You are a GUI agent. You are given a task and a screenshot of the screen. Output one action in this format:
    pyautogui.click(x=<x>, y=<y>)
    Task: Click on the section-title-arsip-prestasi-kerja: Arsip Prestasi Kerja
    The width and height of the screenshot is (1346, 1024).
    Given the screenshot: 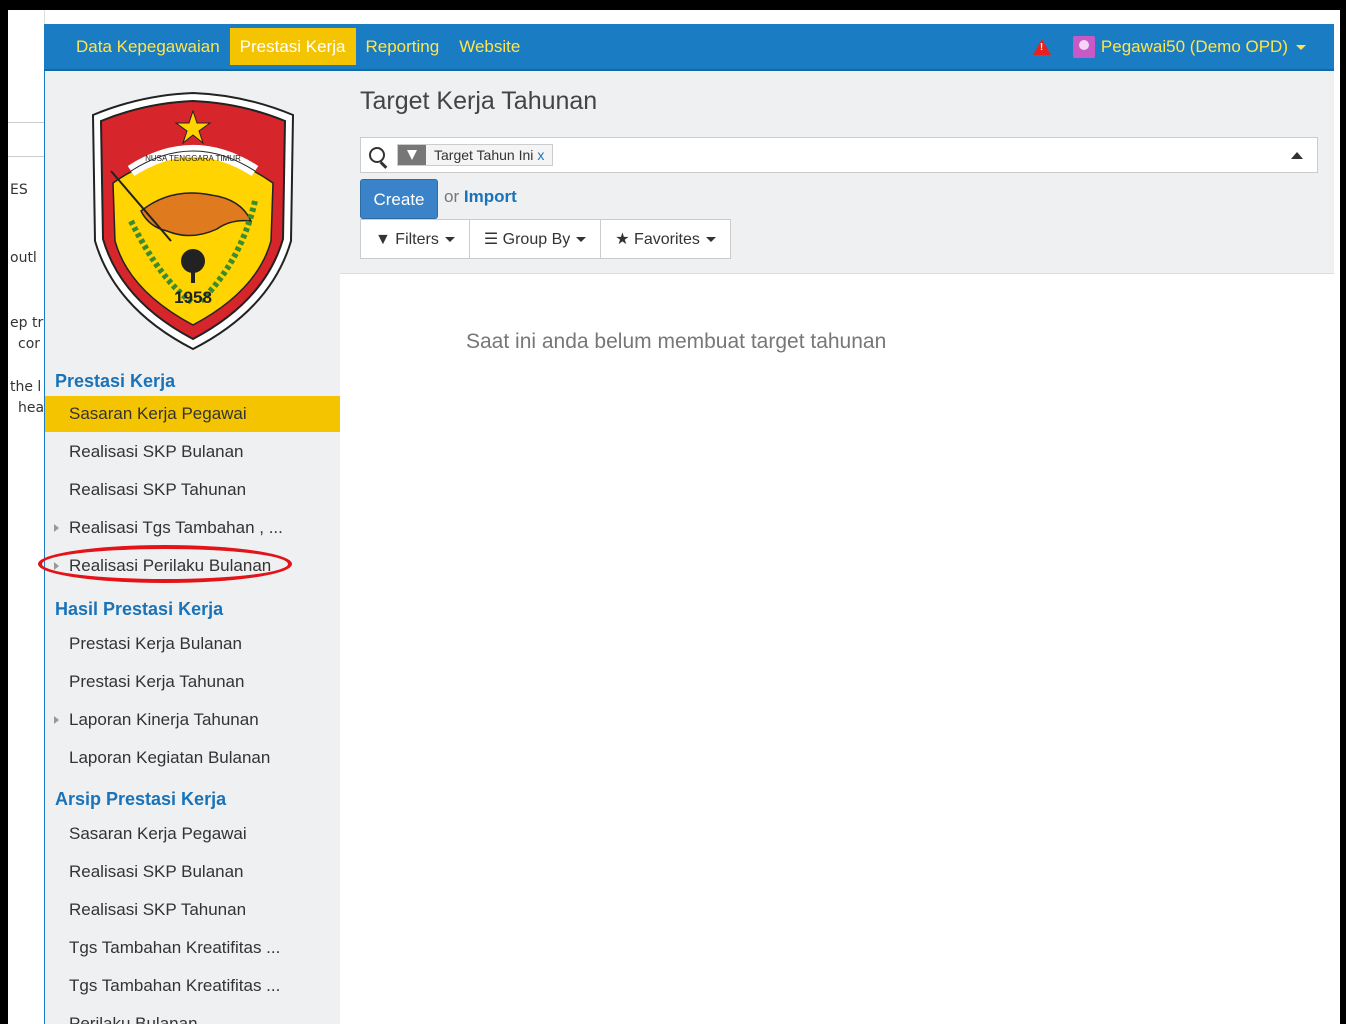 What is the action you would take?
    pyautogui.click(x=141, y=799)
    